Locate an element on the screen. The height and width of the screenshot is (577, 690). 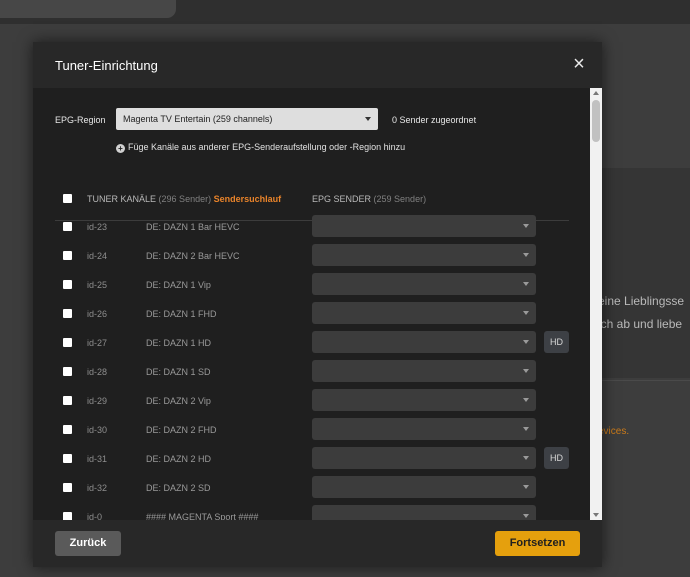
row-channel-name: DE: DAZN 2 SD is located at coordinates (178, 488).